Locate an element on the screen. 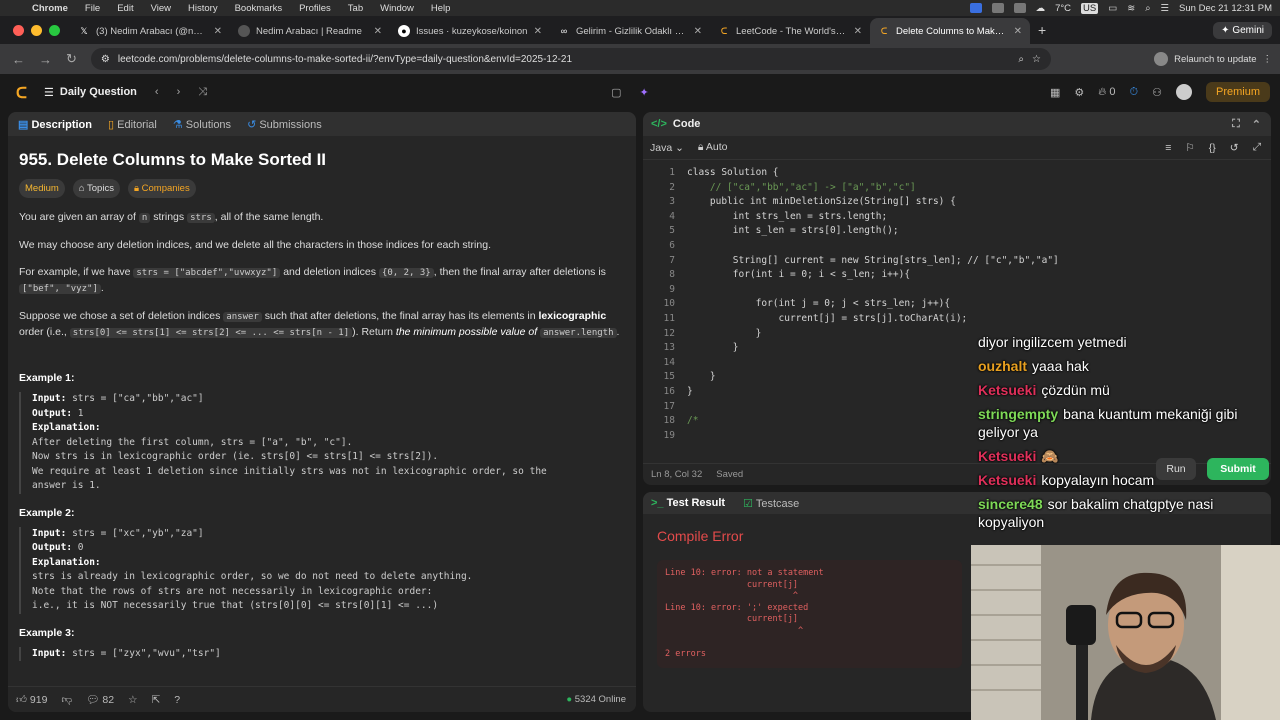  streak-counter: 🔥︎ 0 is located at coordinates (1106, 92).